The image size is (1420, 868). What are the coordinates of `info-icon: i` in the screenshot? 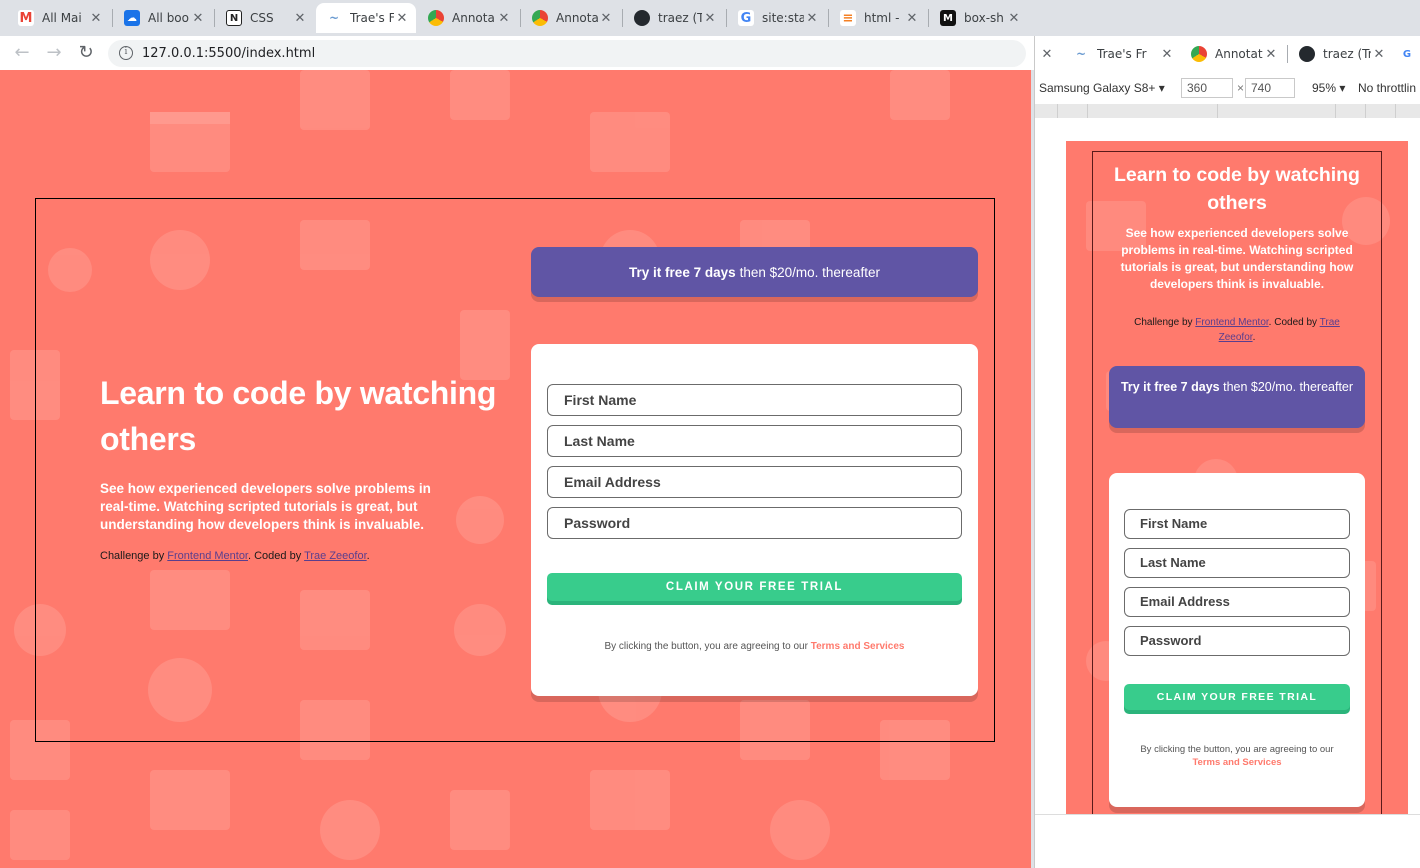 It's located at (126, 53).